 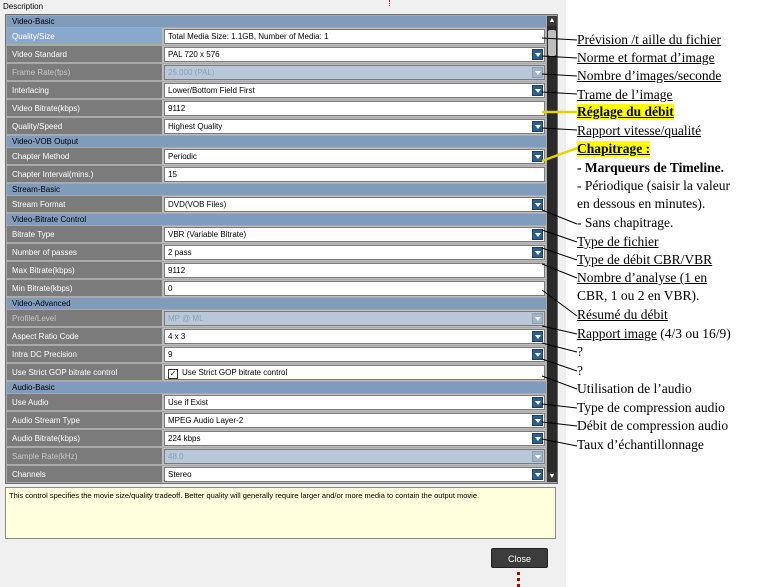 What do you see at coordinates (354, 402) in the screenshot?
I see `property-dropdown: Use if Exist` at bounding box center [354, 402].